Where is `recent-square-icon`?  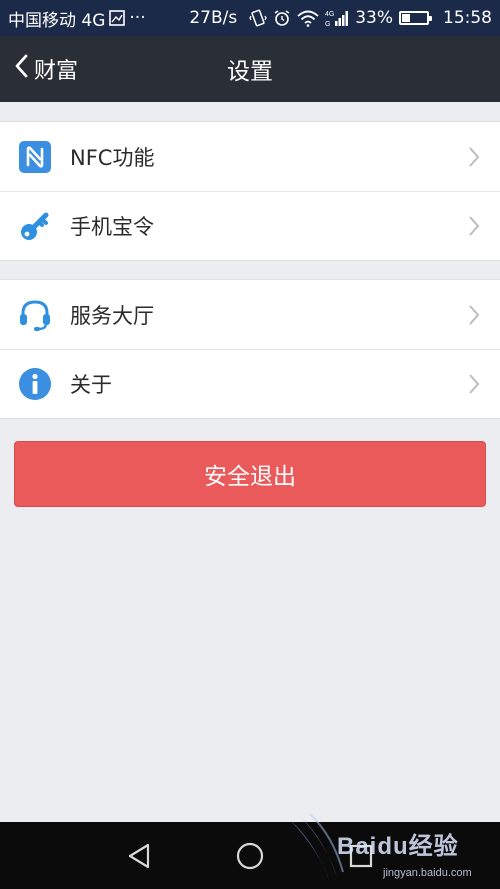
recent-square-icon is located at coordinates (361, 856).